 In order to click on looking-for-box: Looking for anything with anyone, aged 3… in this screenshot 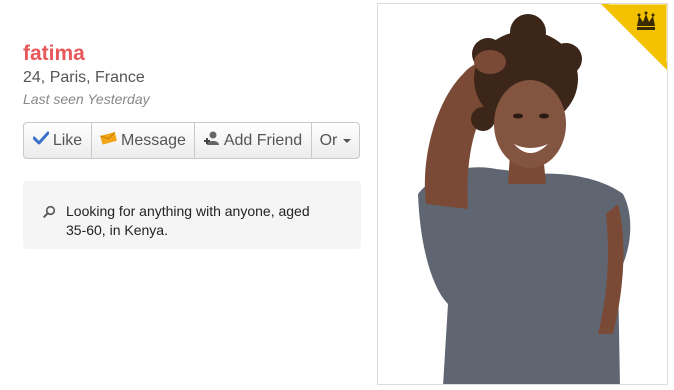, I will do `click(192, 215)`.